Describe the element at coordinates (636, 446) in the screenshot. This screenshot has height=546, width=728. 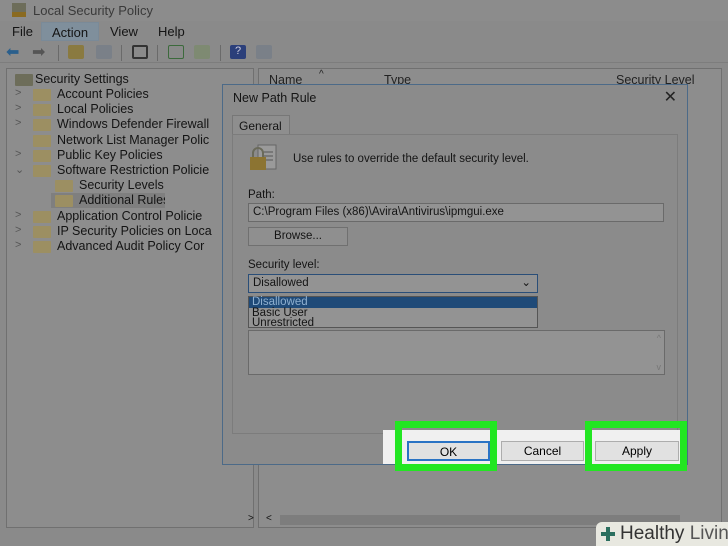
I see `apply-highlight-box` at that location.